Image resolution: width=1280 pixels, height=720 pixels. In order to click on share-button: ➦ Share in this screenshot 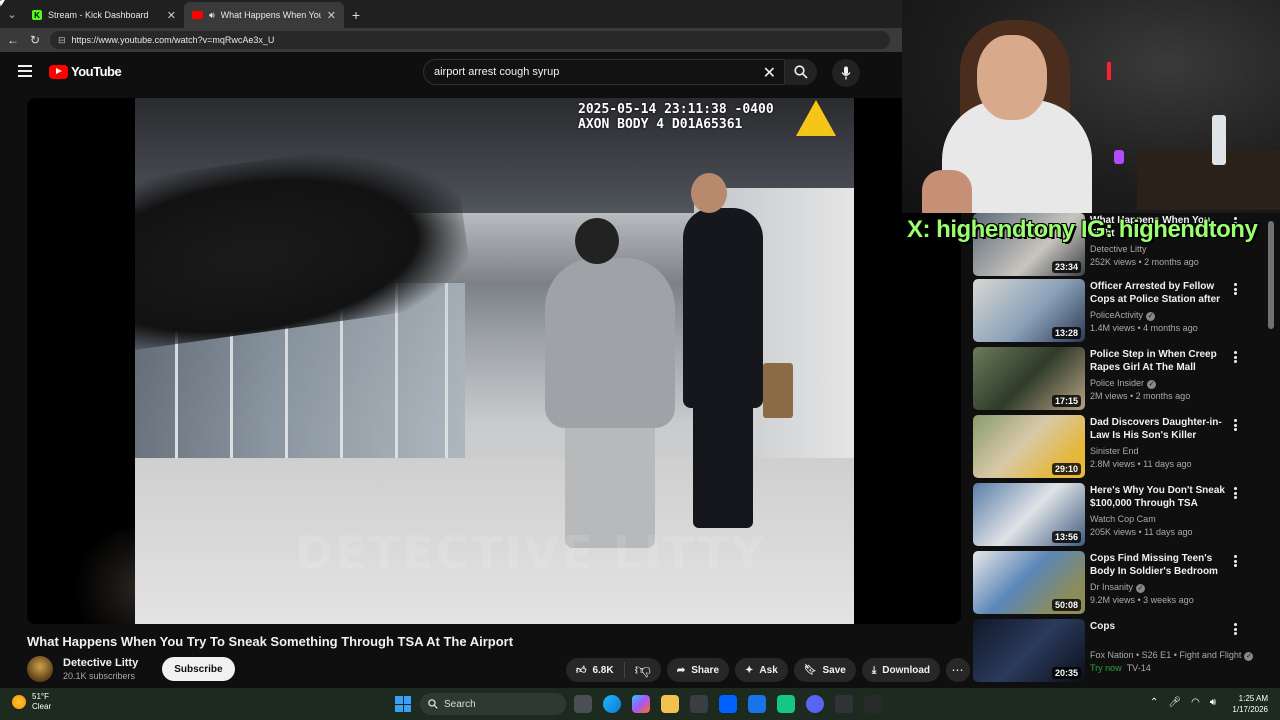, I will do `click(698, 670)`.